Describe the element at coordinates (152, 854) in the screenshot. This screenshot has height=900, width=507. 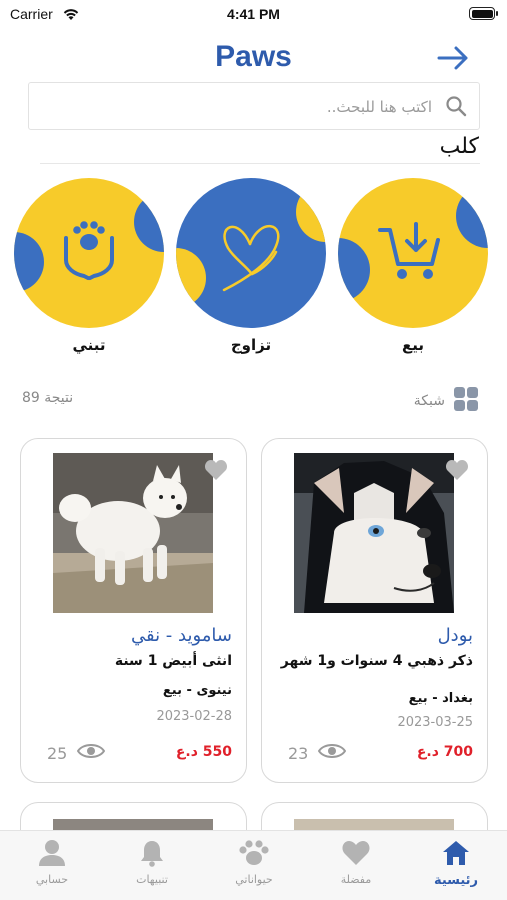
I see `bell-icon` at that location.